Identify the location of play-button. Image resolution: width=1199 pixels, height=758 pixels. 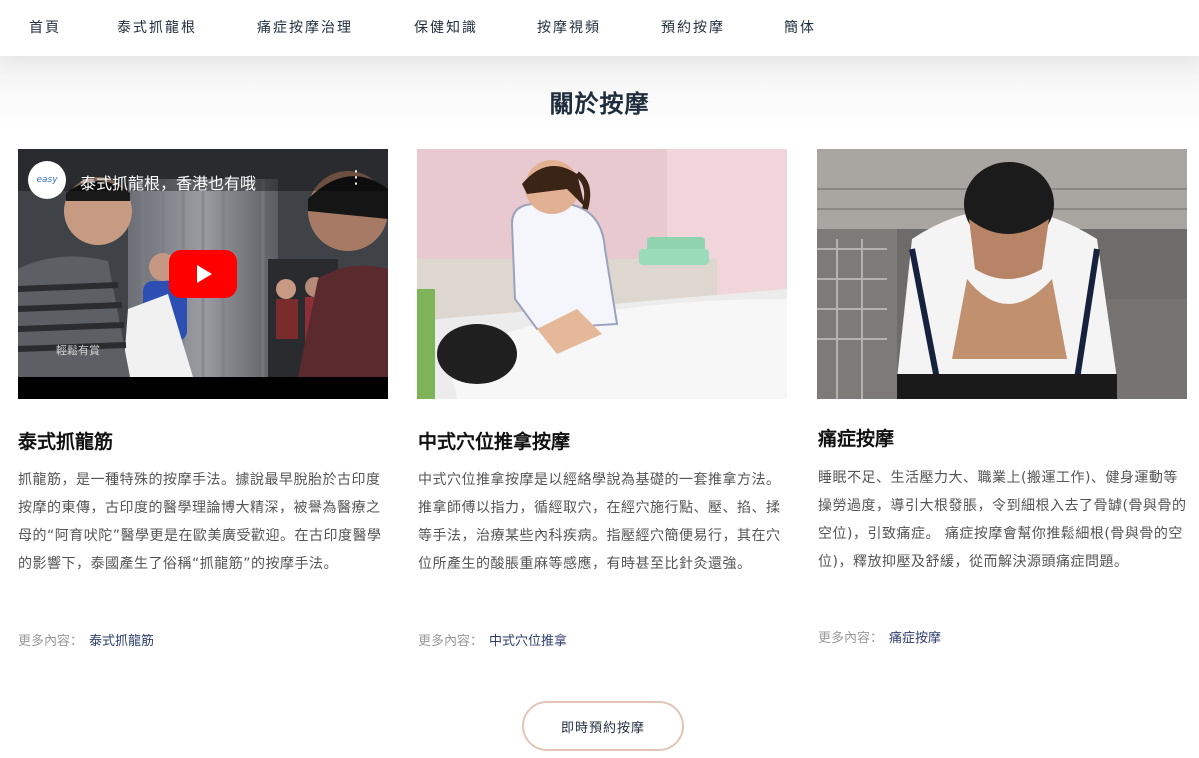
(203, 274).